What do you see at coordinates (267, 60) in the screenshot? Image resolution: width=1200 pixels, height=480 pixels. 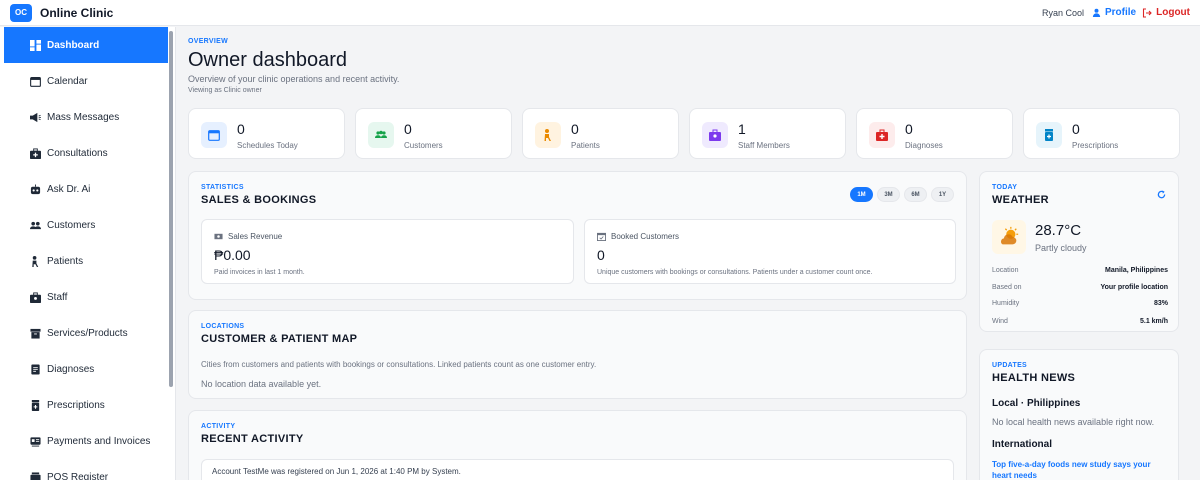 I see `page-title: Owner dashboard` at bounding box center [267, 60].